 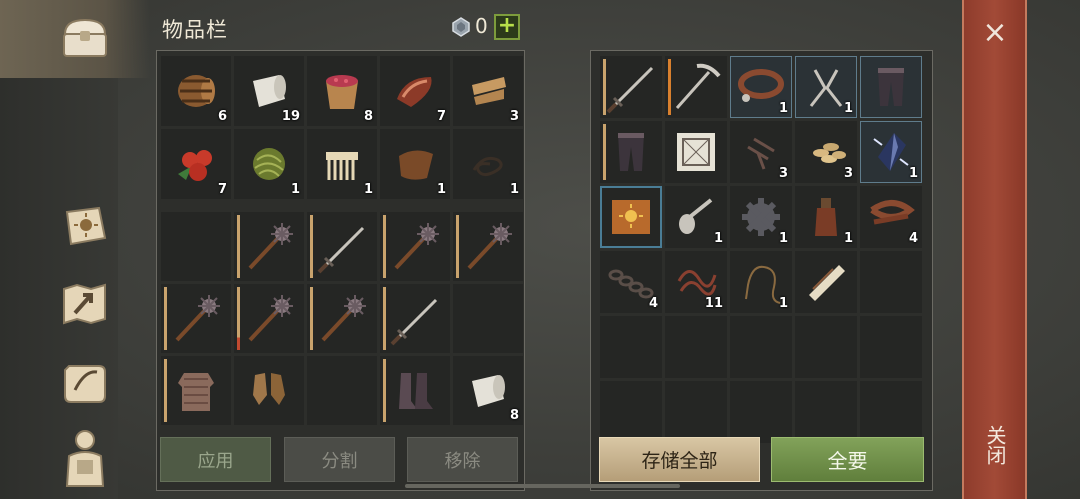 I want to click on leather-belt-slot: 4, so click(x=891, y=217).